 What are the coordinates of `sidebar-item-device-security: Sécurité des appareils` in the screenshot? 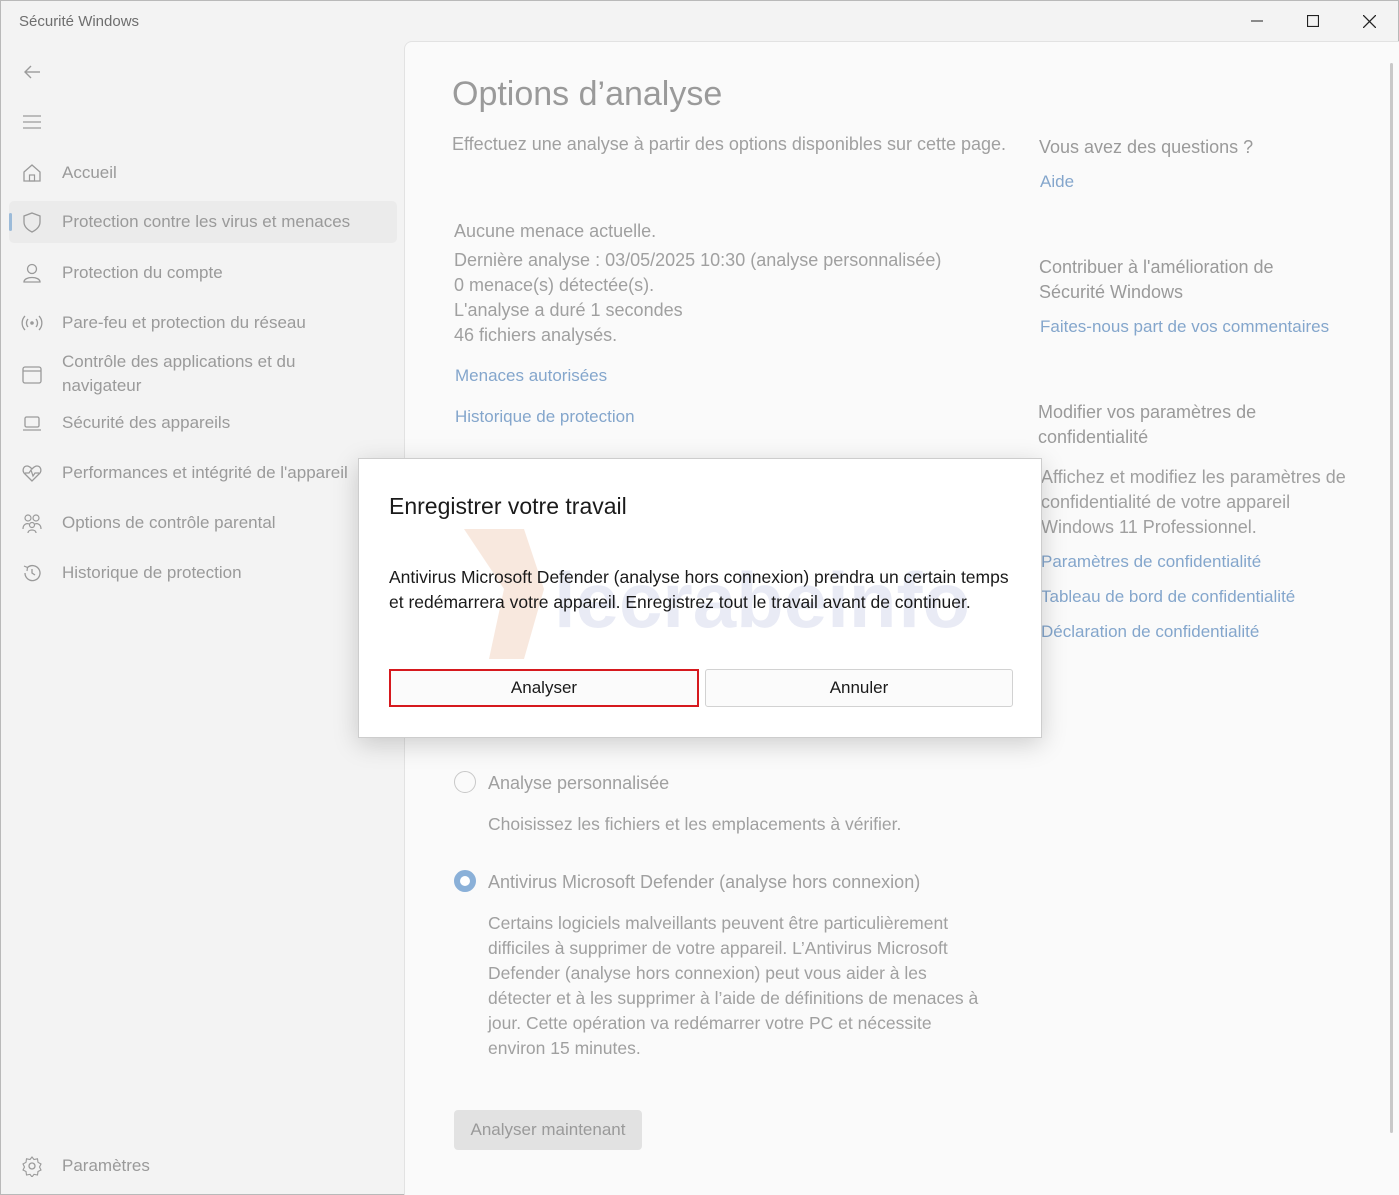 It's located at (203, 423).